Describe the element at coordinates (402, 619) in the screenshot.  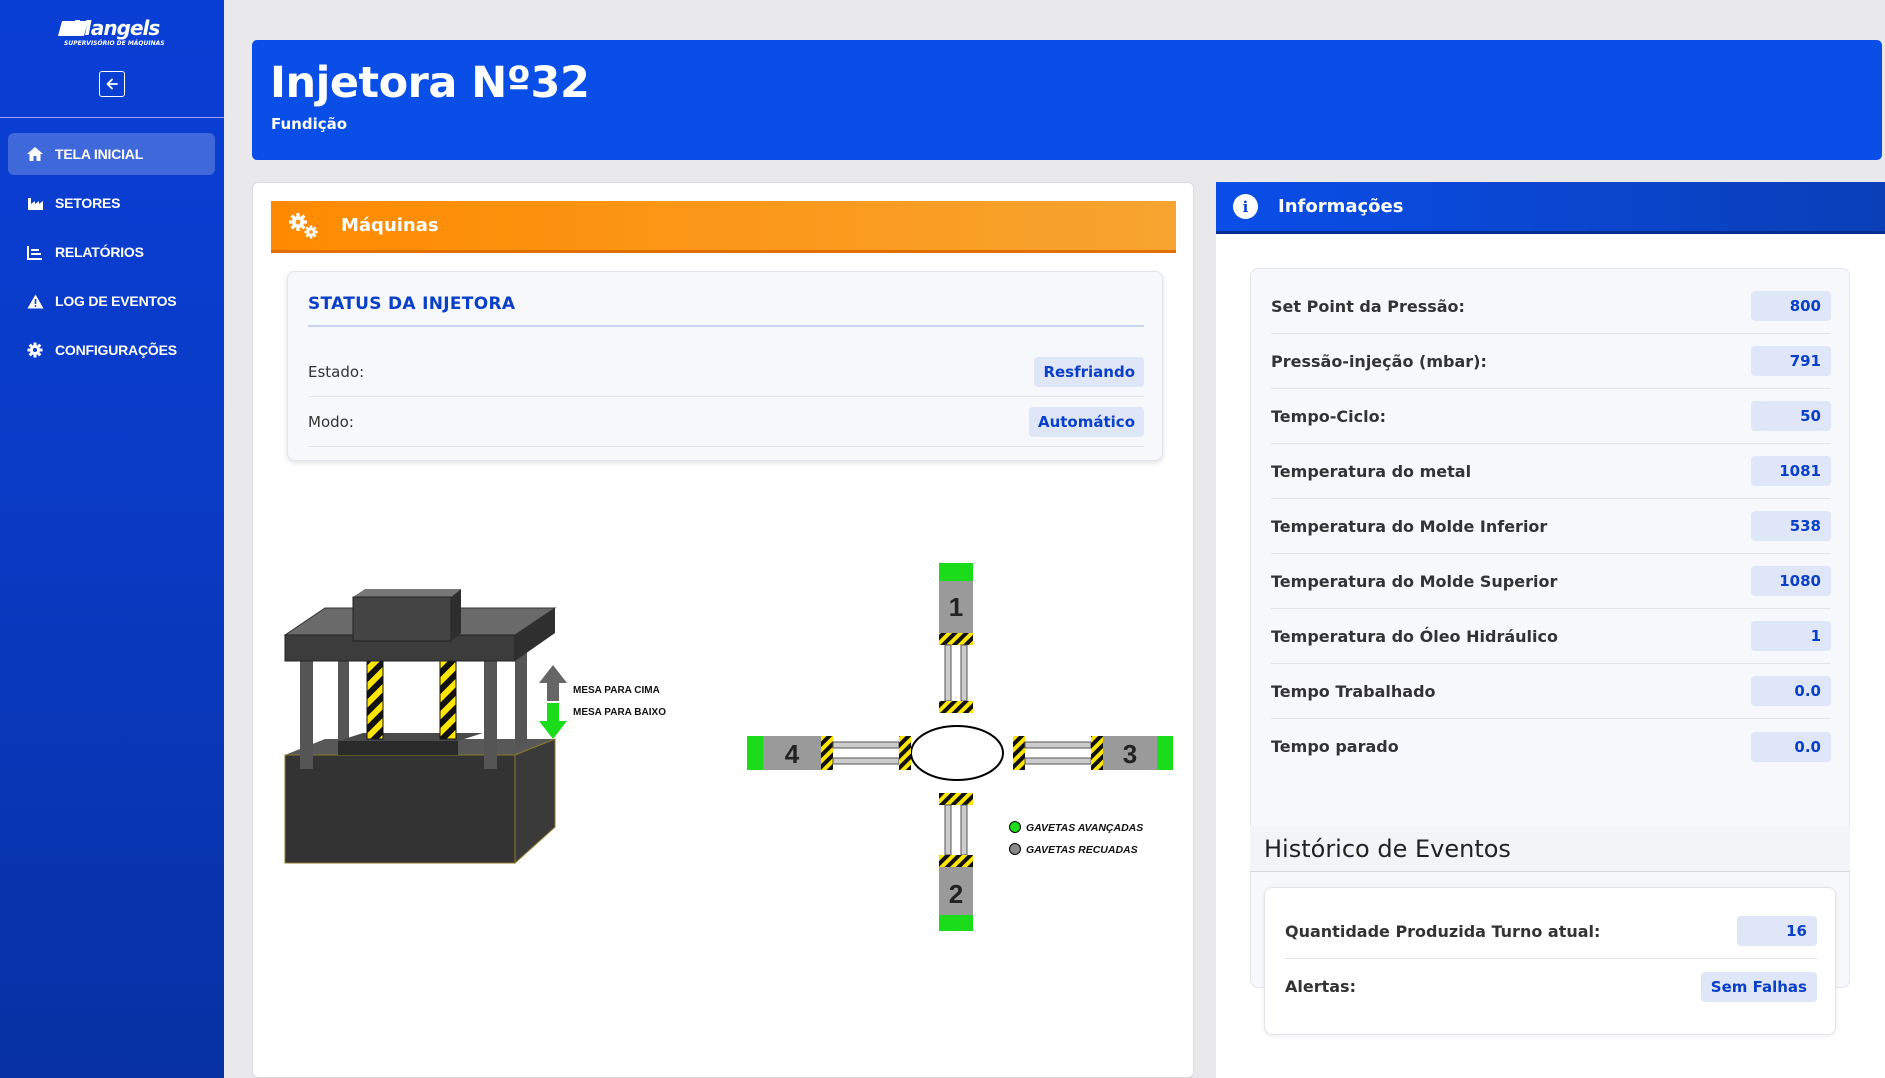
I see `press-top-block` at that location.